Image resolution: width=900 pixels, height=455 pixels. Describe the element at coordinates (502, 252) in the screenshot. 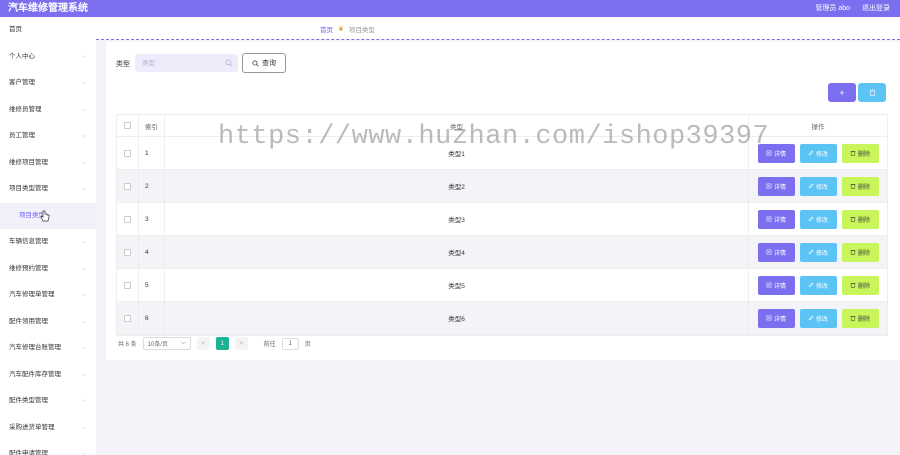

I see `table-row: 4 类型4 详情 修改 删除` at that location.